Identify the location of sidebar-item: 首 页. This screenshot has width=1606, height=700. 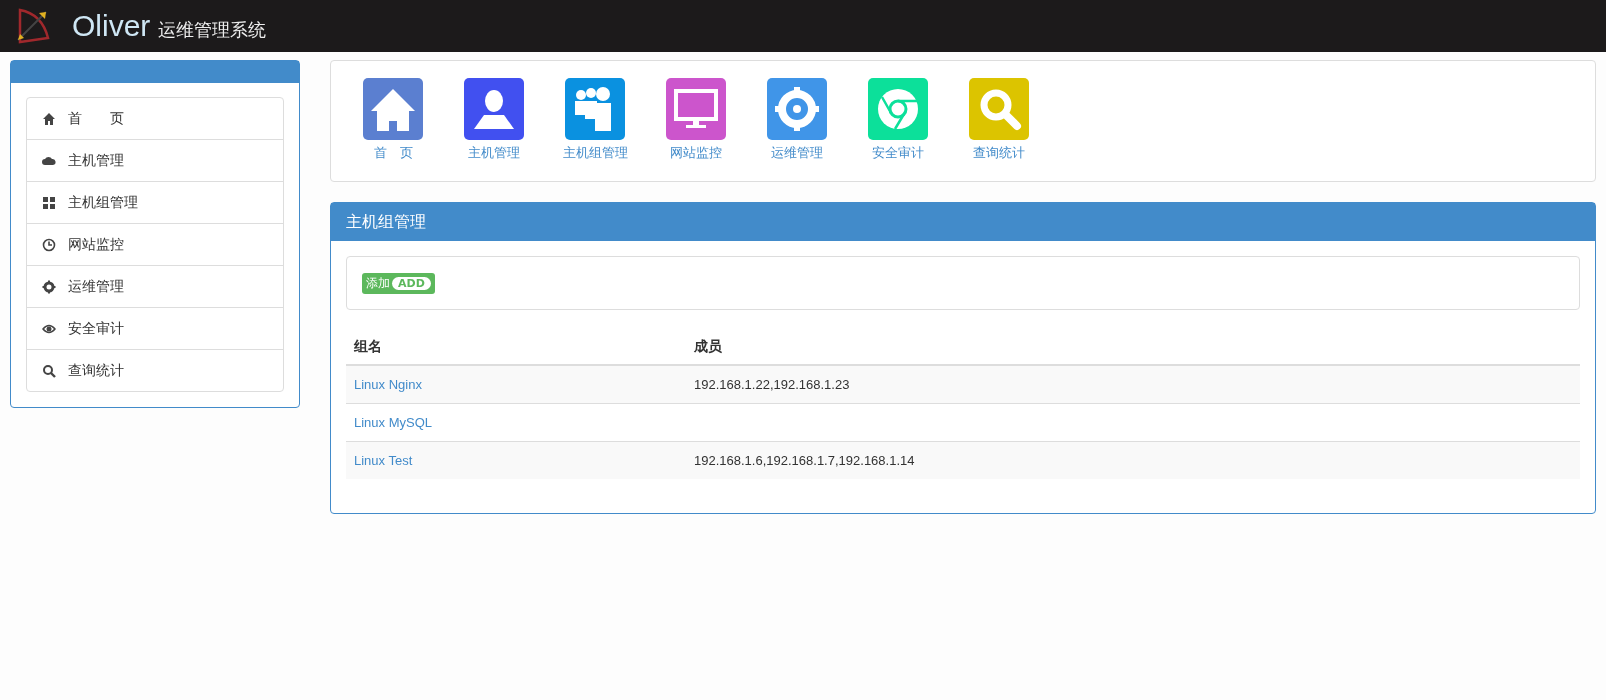
(155, 118).